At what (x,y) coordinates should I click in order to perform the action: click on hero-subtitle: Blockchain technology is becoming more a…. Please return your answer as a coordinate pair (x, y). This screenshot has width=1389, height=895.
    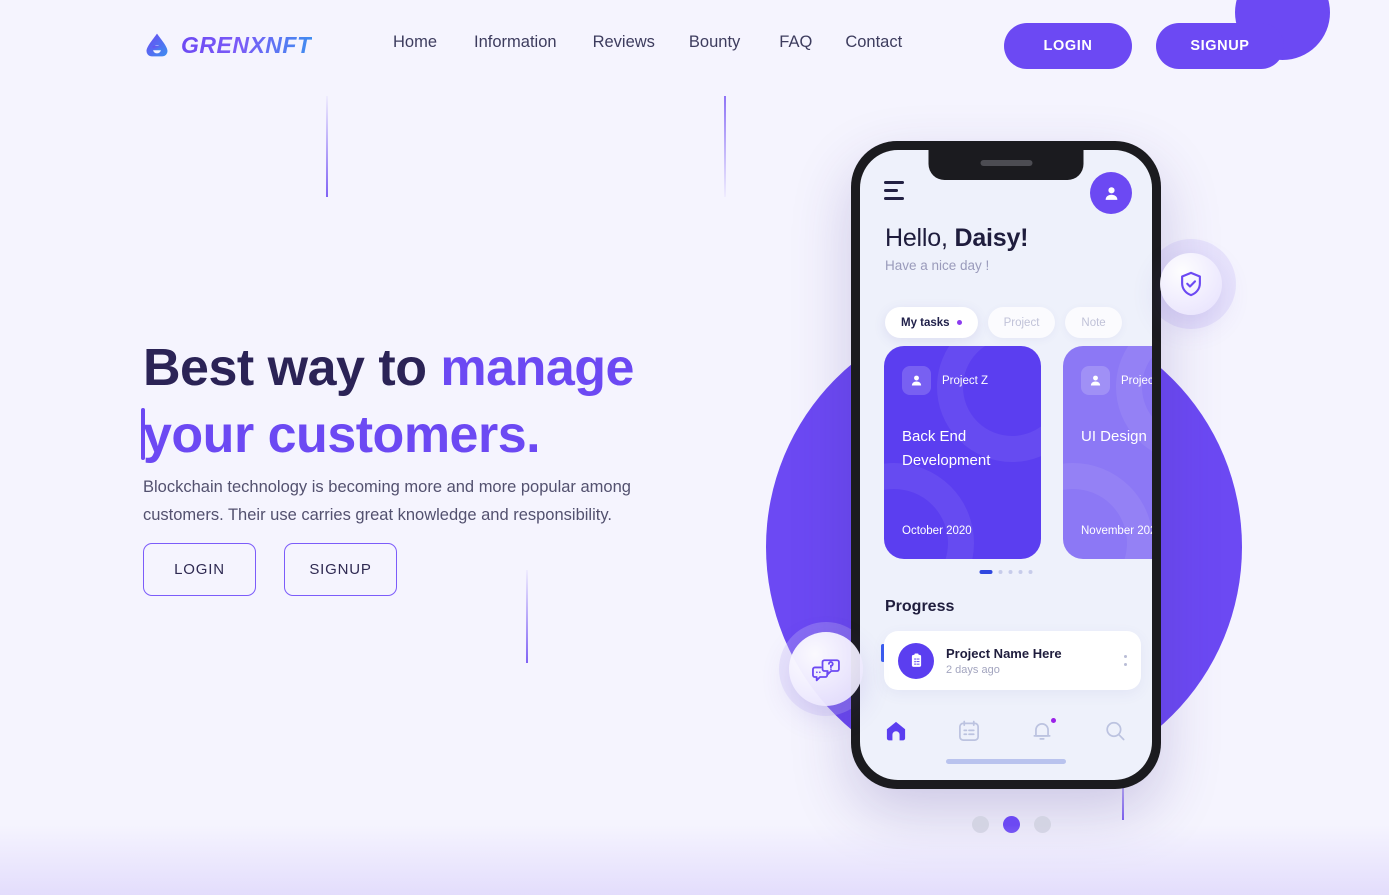
    Looking at the image, I should click on (387, 501).